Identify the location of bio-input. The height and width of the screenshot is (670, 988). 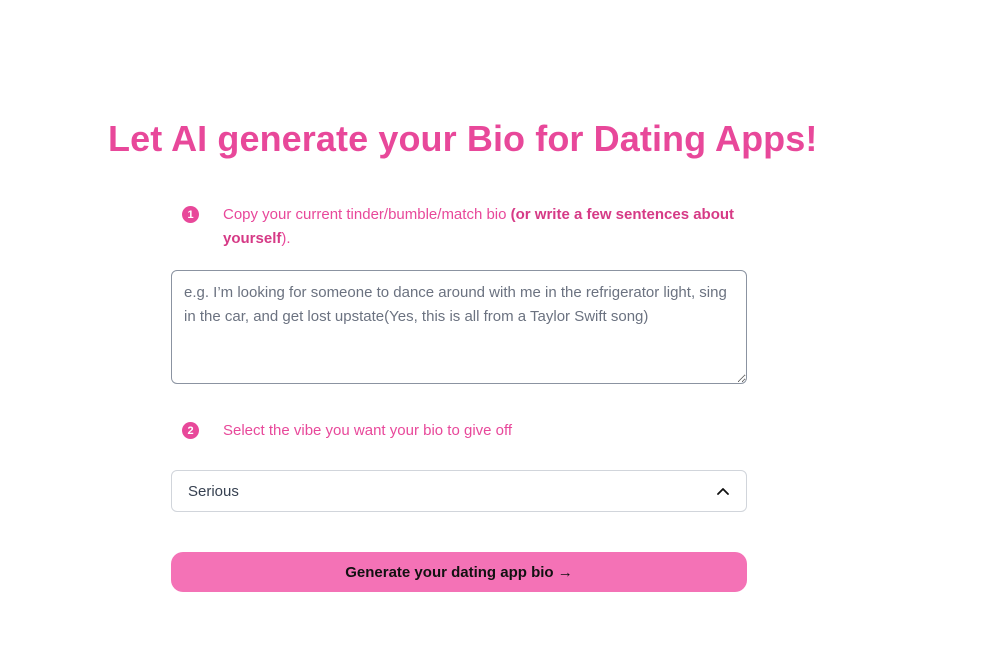
(459, 327).